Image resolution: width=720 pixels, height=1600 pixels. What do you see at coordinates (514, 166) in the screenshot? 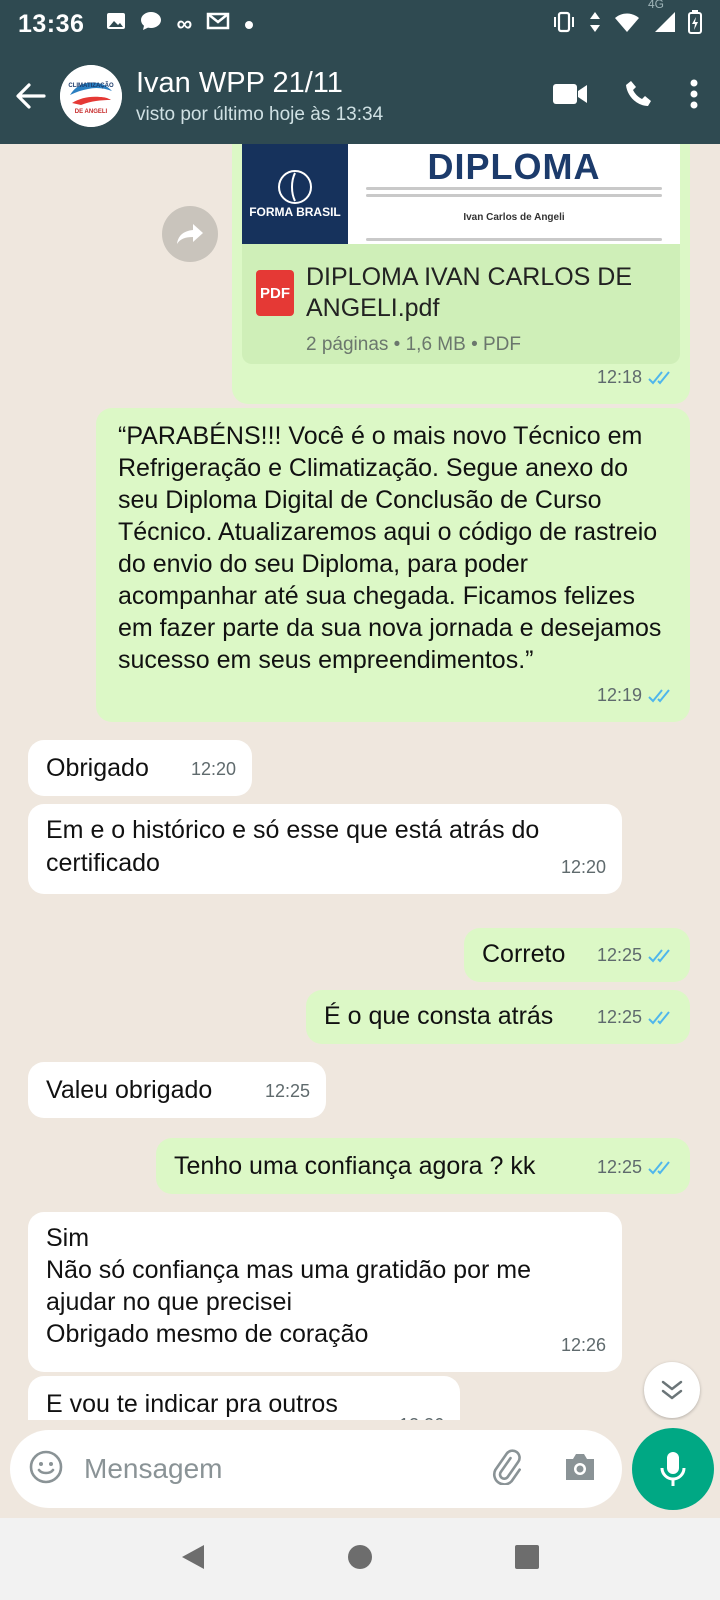
I see `preview-title: DIPLOMA` at bounding box center [514, 166].